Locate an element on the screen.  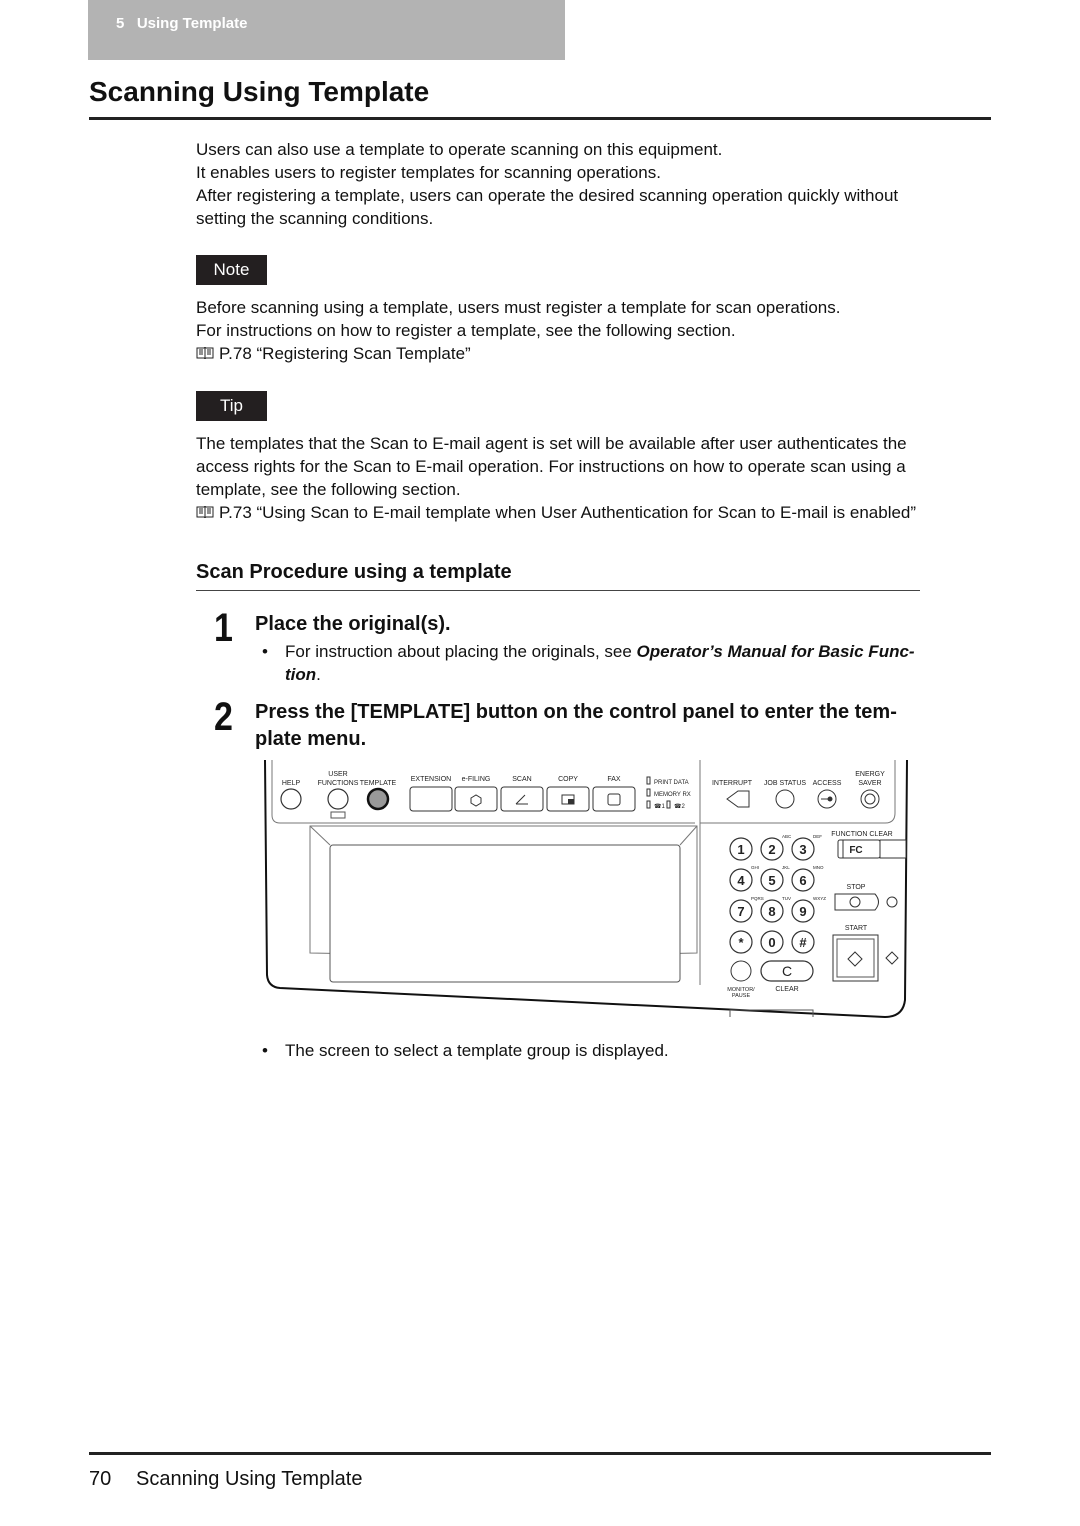
keypad-key-label: # is located at coordinates (803, 942).